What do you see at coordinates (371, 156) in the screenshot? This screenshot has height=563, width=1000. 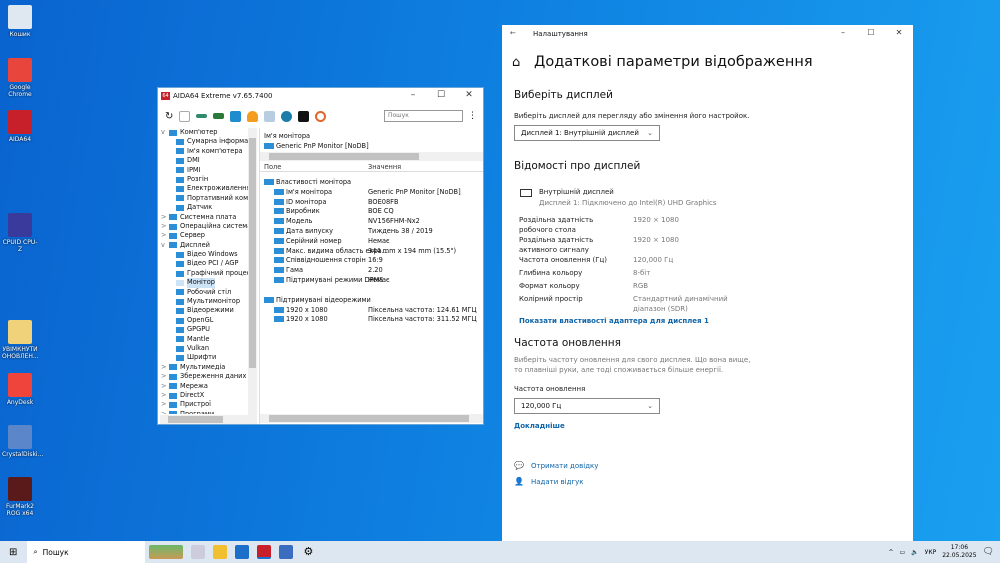 I see `monitor-hscrollbar` at bounding box center [371, 156].